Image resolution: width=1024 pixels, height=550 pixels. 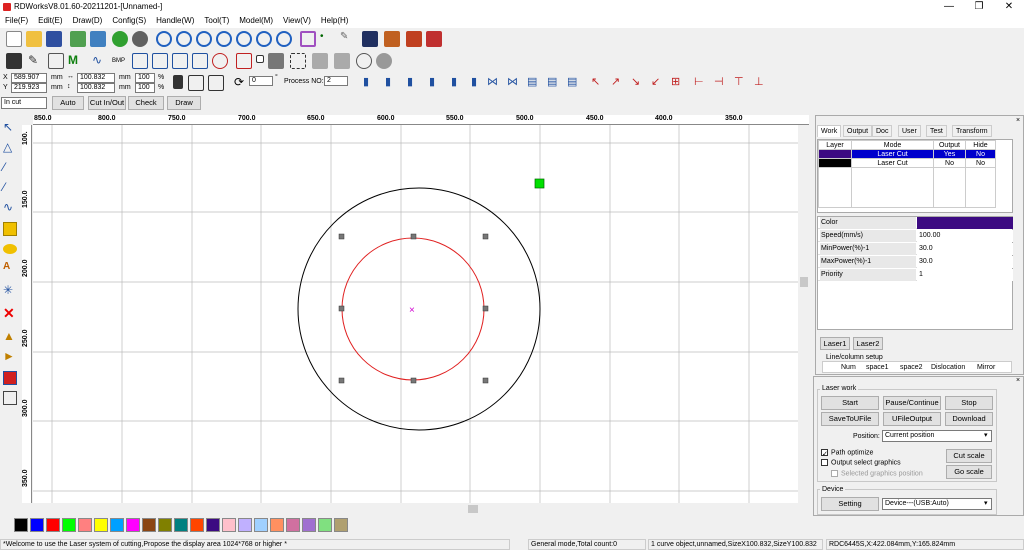 I want to click on zoom-page-icon, so click(x=244, y=39).